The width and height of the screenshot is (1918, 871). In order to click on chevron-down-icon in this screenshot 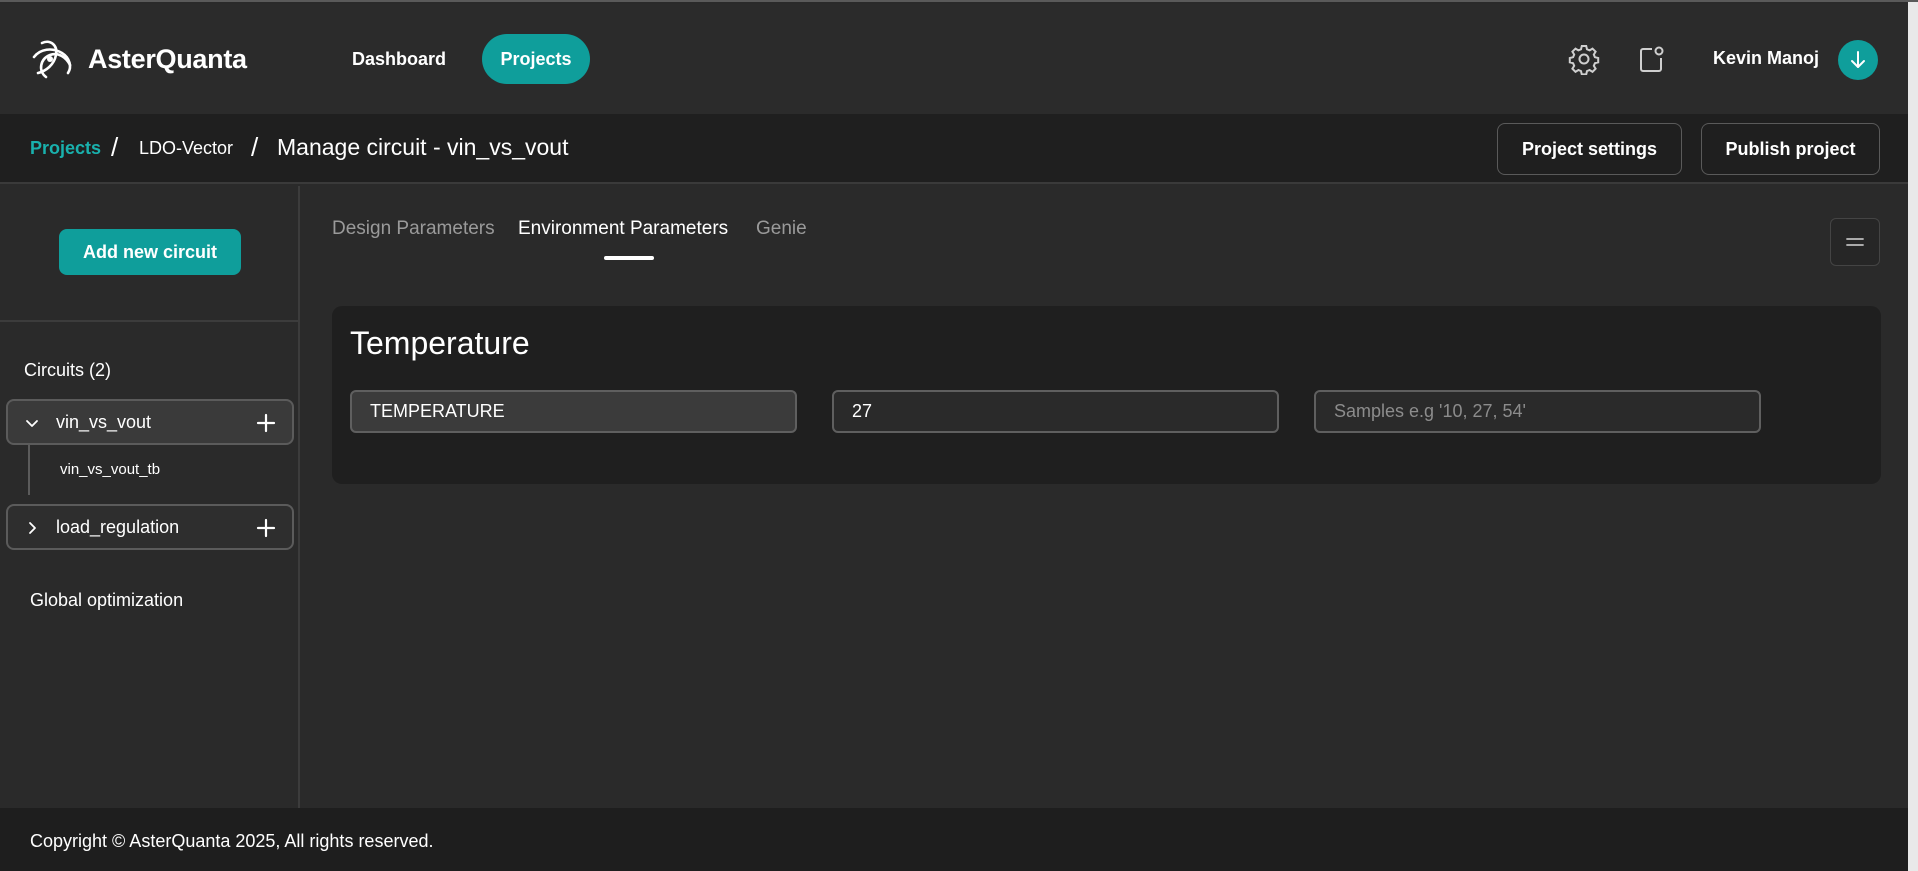, I will do `click(32, 423)`.